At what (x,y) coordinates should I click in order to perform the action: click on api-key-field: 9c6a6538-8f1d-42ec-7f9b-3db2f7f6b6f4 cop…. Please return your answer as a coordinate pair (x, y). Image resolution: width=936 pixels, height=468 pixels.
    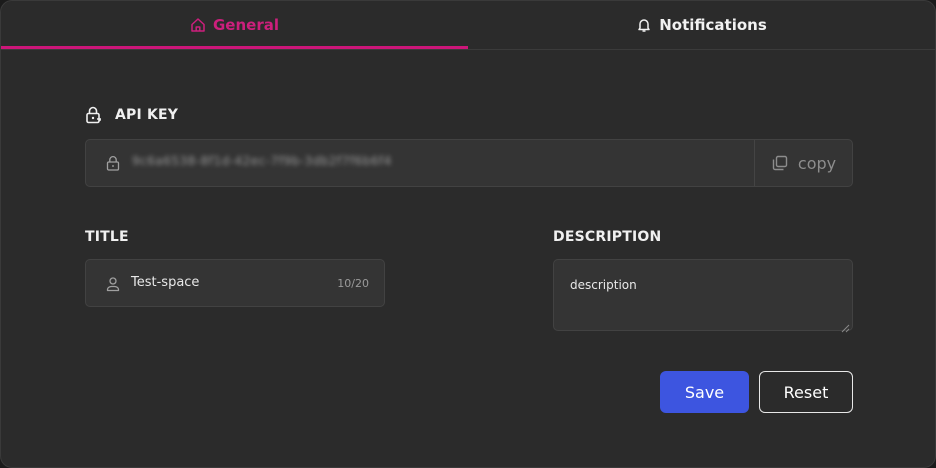
    Looking at the image, I should click on (469, 163).